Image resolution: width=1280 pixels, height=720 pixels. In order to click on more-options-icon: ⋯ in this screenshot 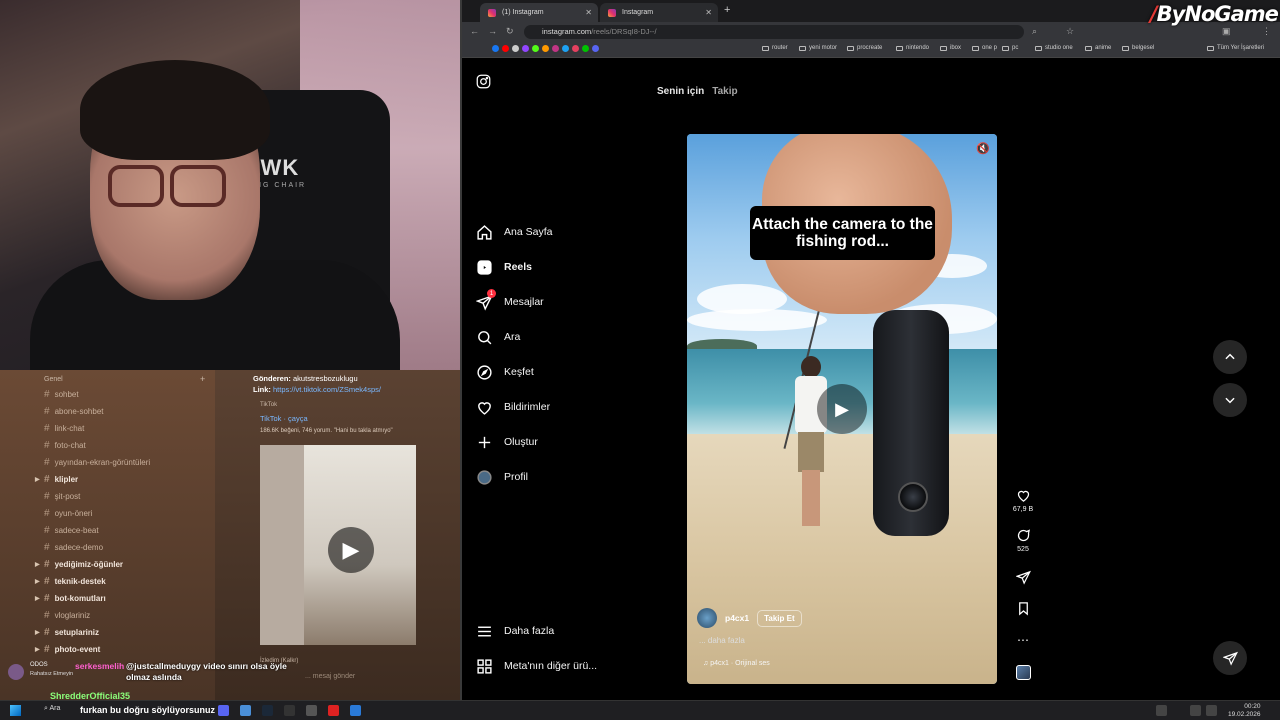, I will do `click(1023, 640)`.